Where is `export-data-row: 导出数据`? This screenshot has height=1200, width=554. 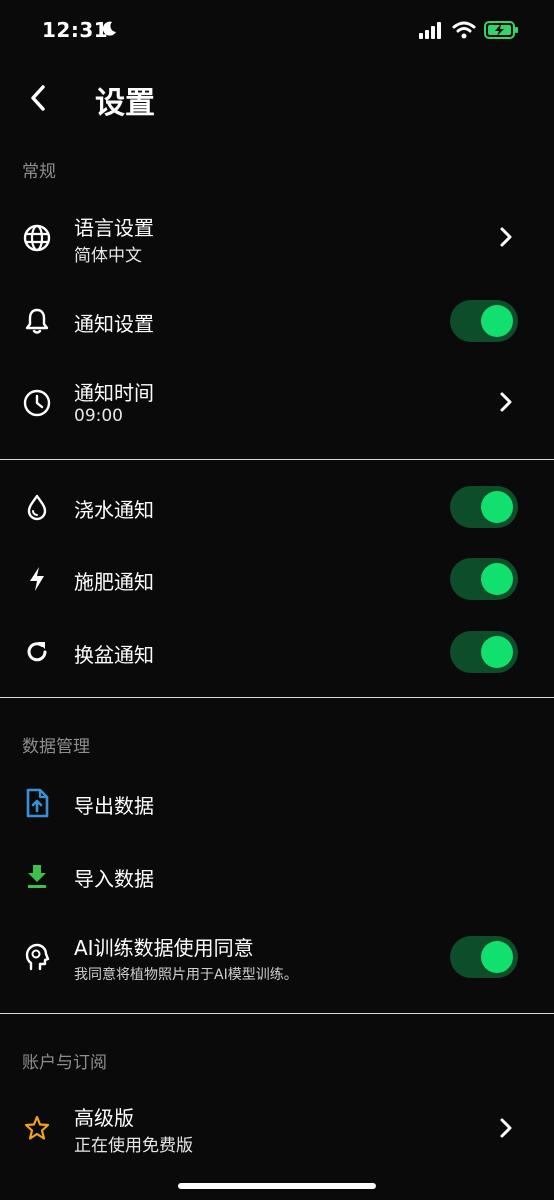 export-data-row: 导出数据 is located at coordinates (277, 803).